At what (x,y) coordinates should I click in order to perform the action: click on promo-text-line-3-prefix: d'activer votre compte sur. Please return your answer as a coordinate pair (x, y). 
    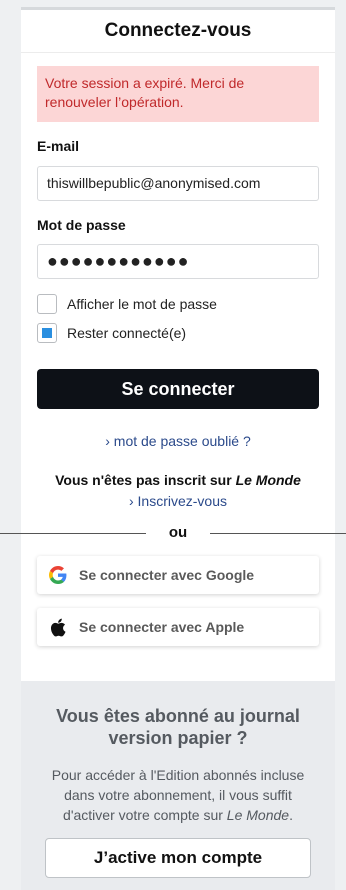
    Looking at the image, I should click on (145, 815).